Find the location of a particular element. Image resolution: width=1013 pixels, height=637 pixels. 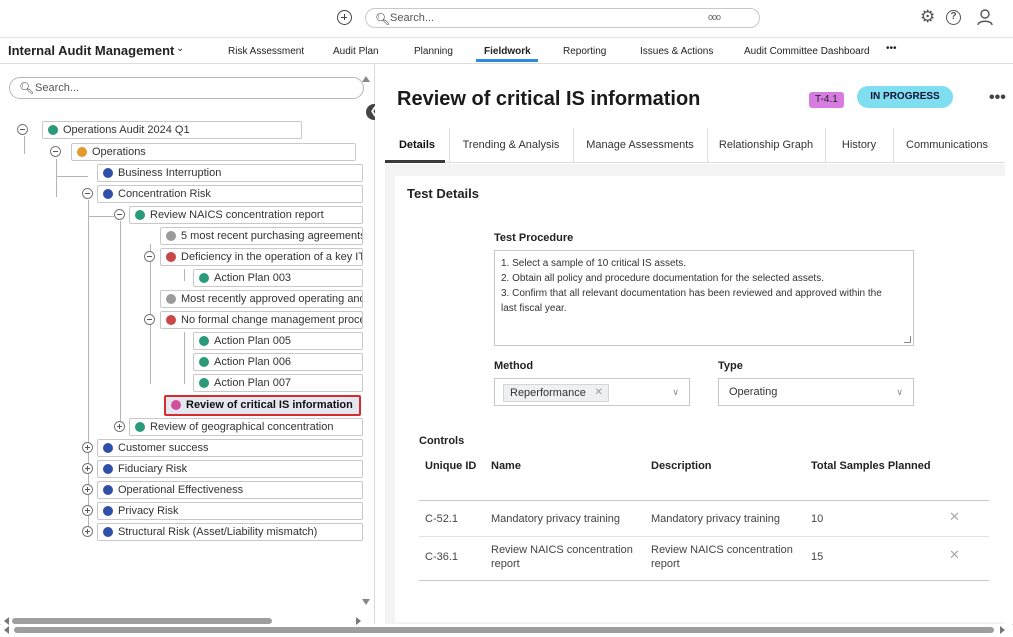

tree-scroll-left-icon is located at coordinates (6, 621).